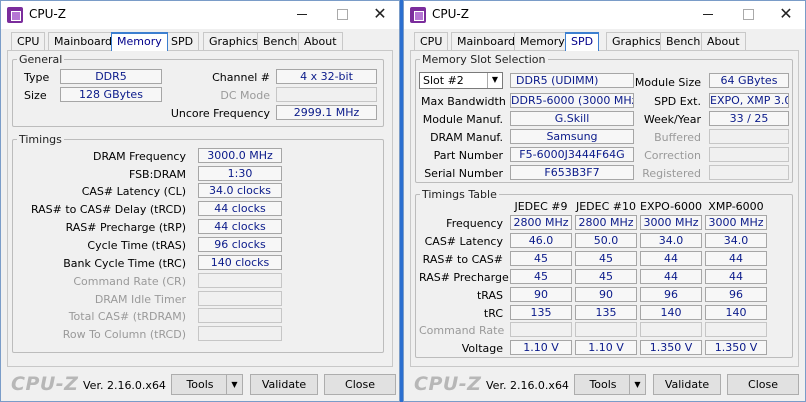 The height and width of the screenshot is (402, 806). What do you see at coordinates (41, 59) in the screenshot?
I see `general-legend: General` at bounding box center [41, 59].